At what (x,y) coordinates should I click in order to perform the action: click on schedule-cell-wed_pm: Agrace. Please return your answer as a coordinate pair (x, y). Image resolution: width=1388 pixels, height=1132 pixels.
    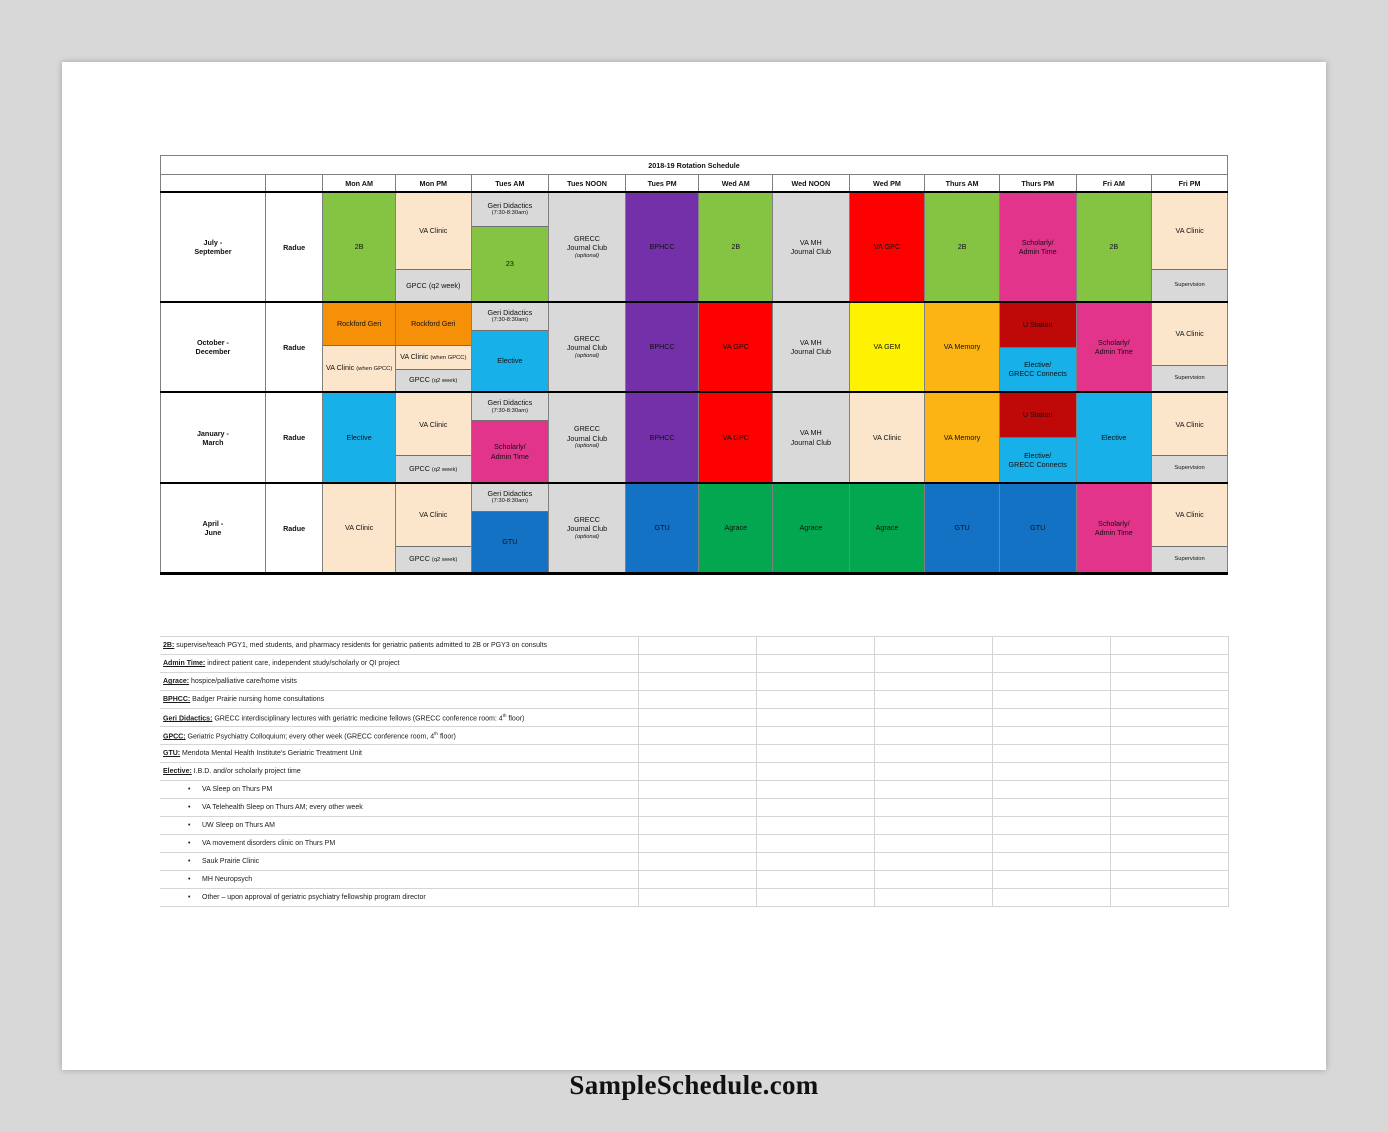
    Looking at the image, I should click on (887, 528).